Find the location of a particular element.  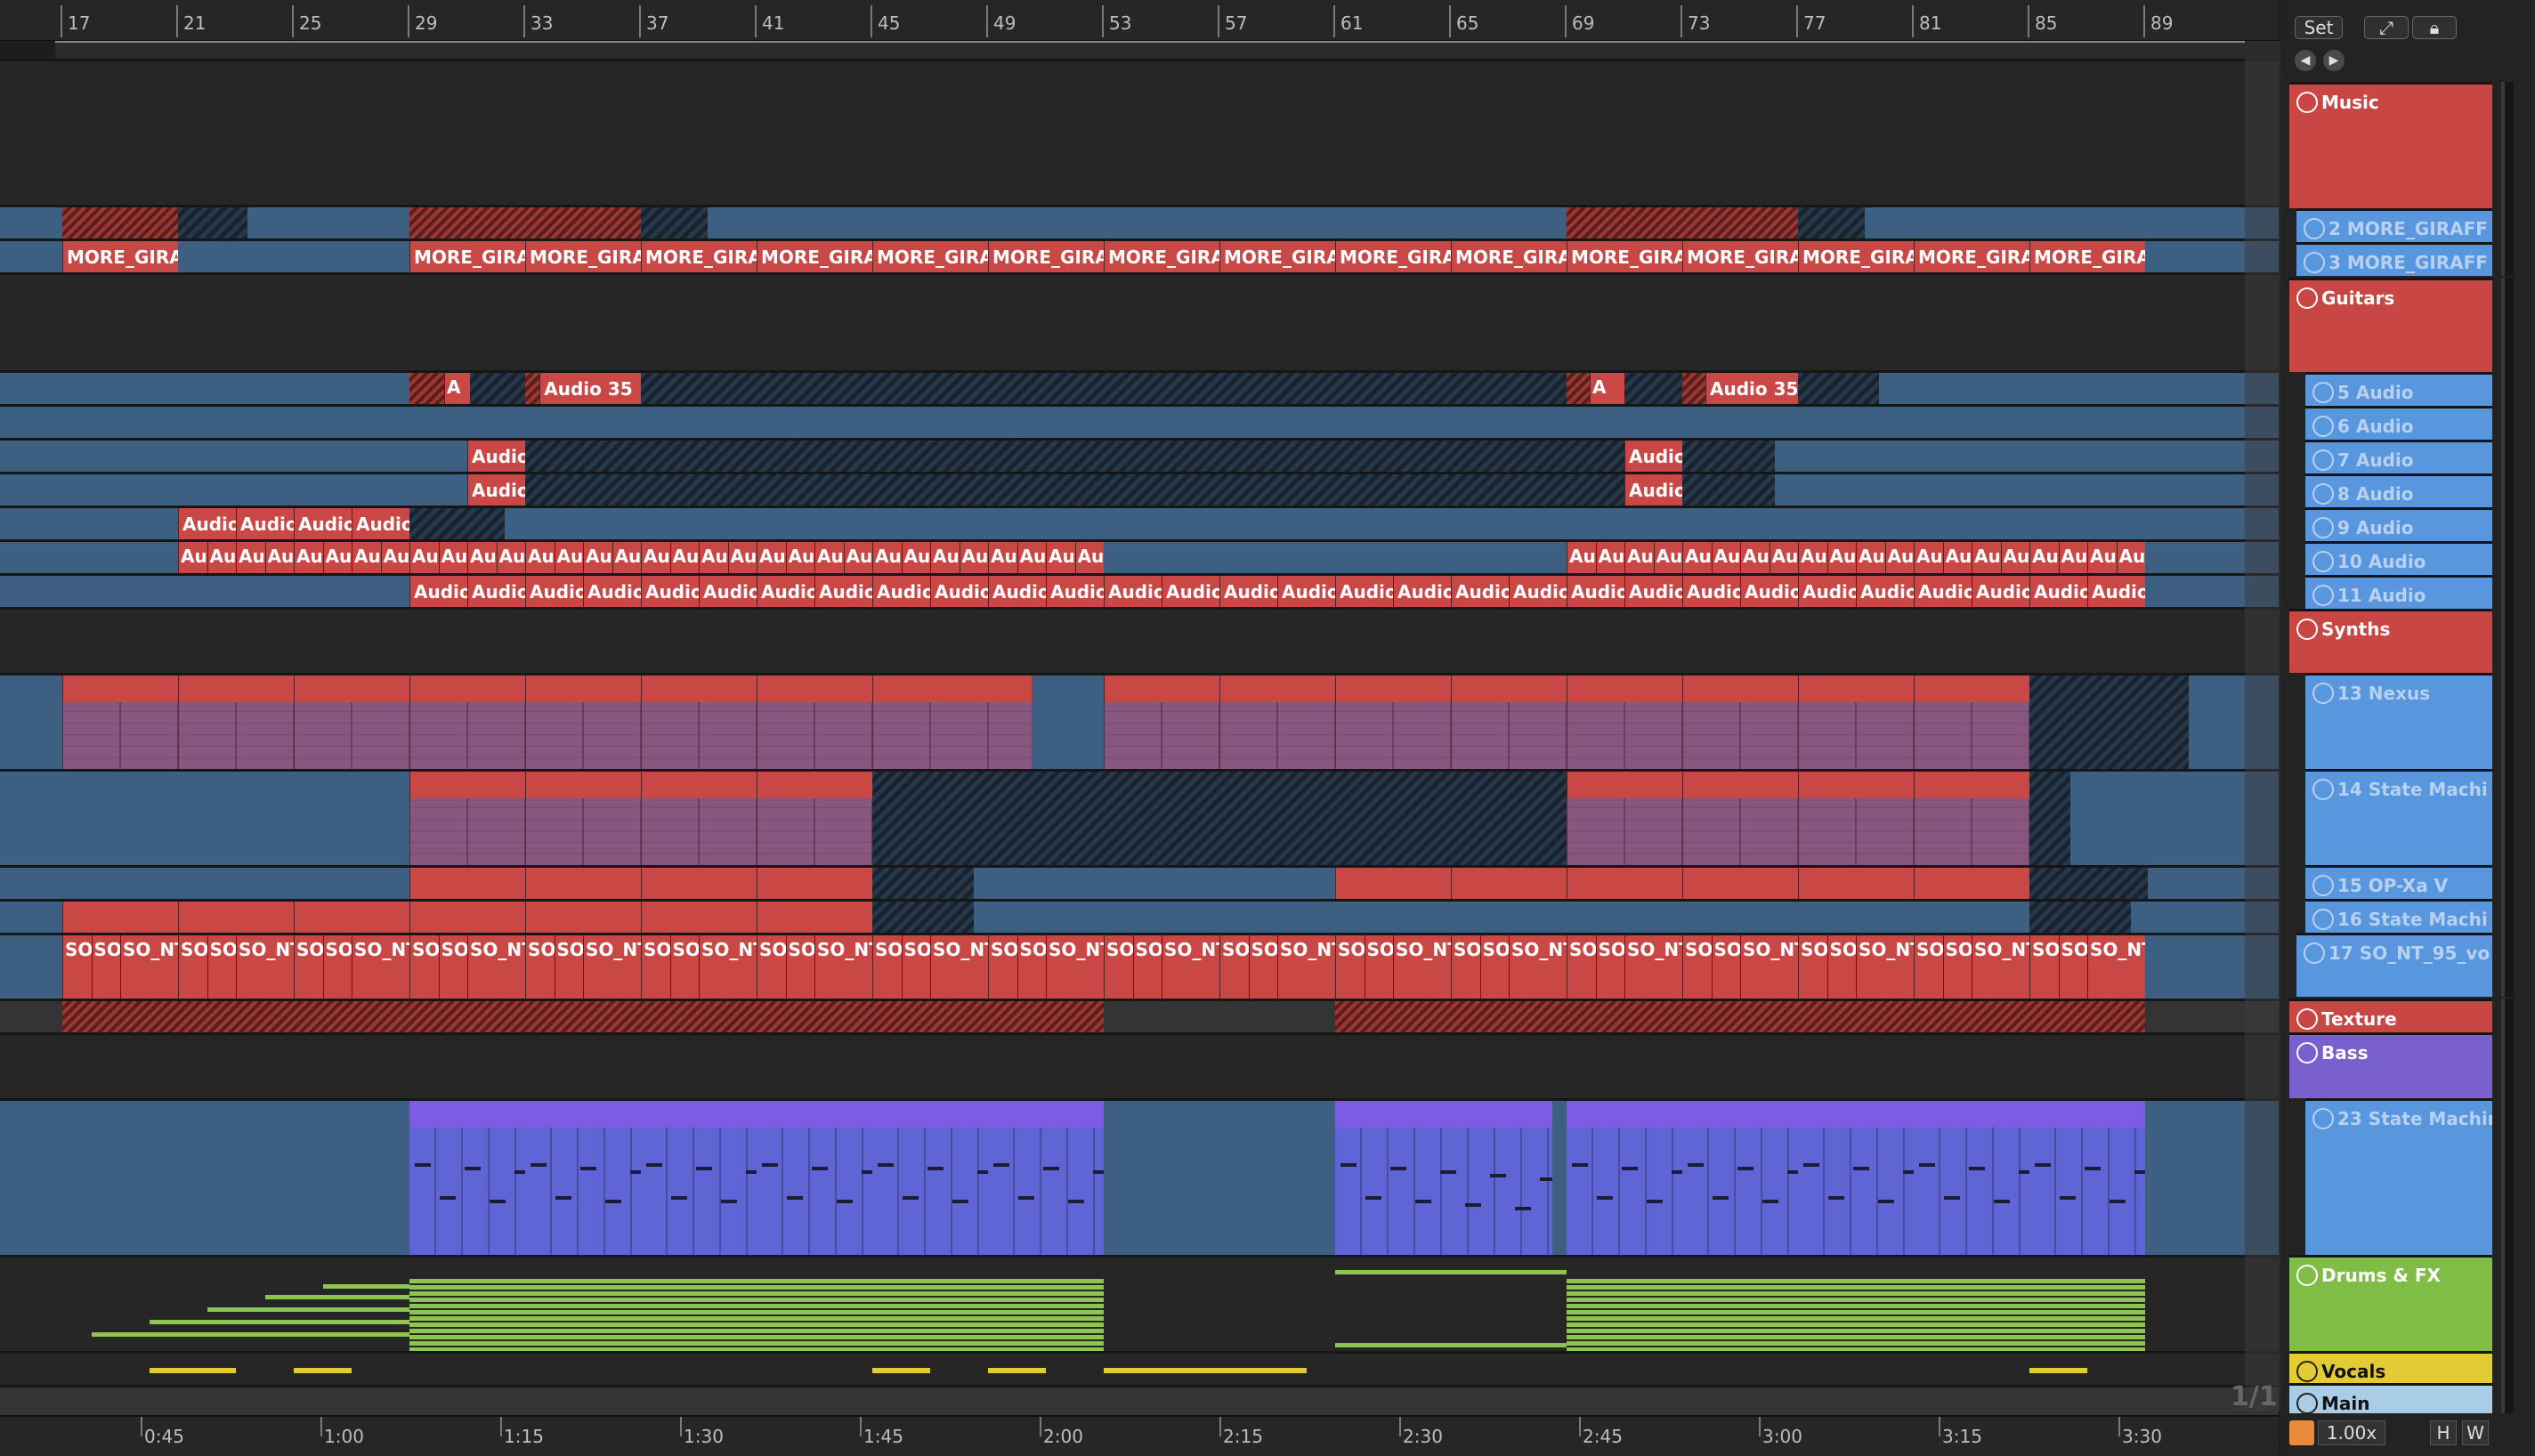

cpu-icon is located at coordinates (2301, 1432).